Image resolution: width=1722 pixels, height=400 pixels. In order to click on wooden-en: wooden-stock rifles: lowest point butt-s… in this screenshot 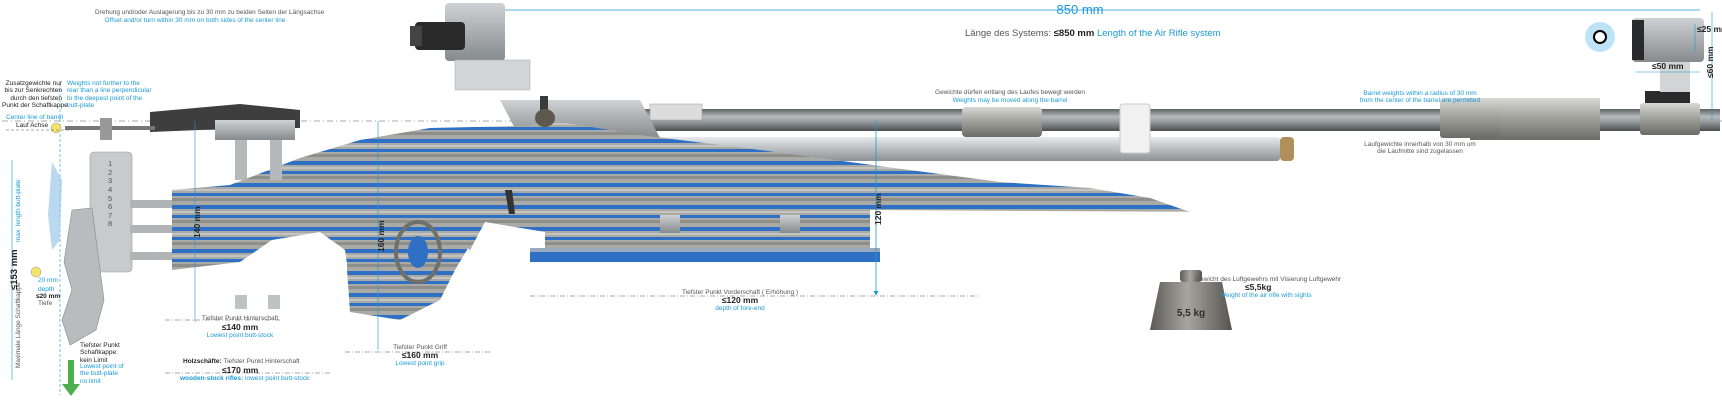, I will do `click(245, 378)`.